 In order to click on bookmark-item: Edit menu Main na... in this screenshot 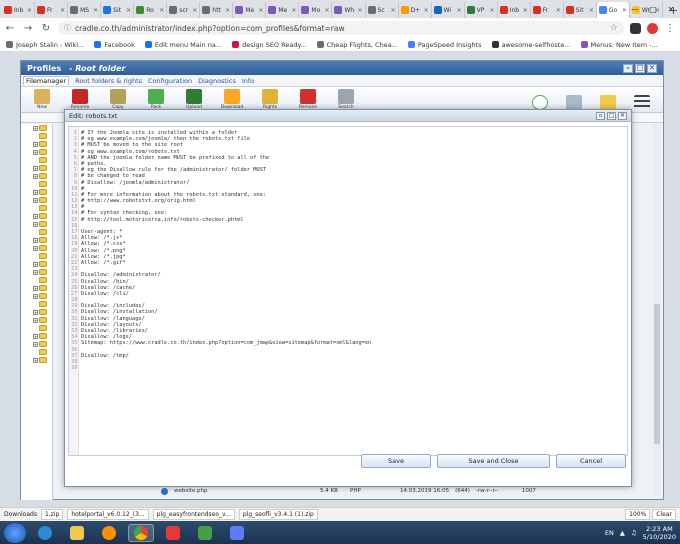, I will do `click(183, 45)`.